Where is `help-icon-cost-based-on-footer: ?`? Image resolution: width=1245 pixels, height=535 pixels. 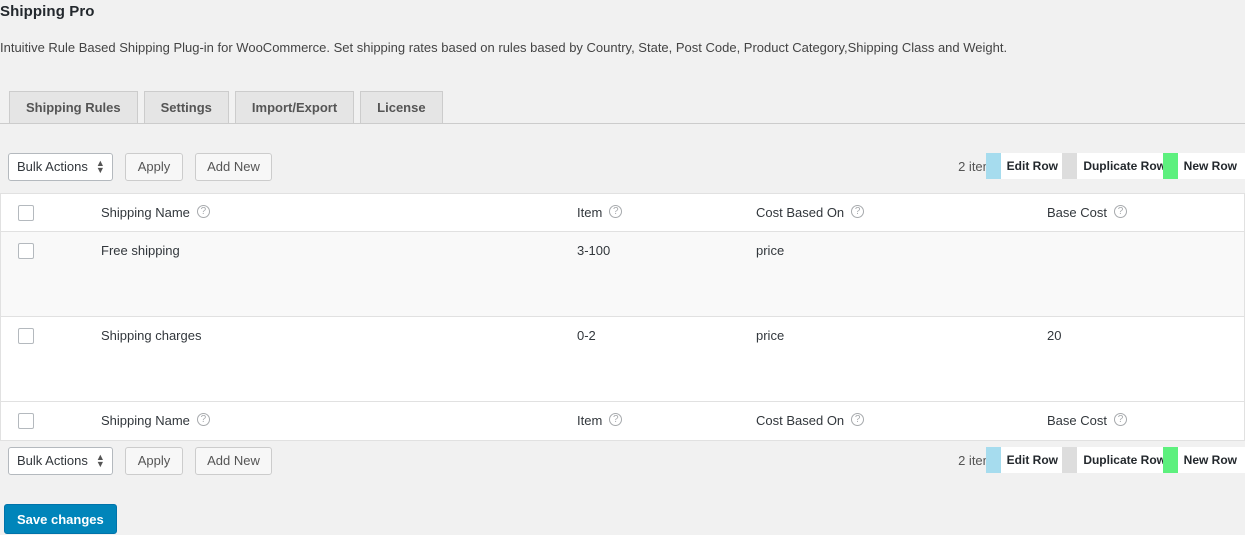 help-icon-cost-based-on-footer: ? is located at coordinates (858, 419).